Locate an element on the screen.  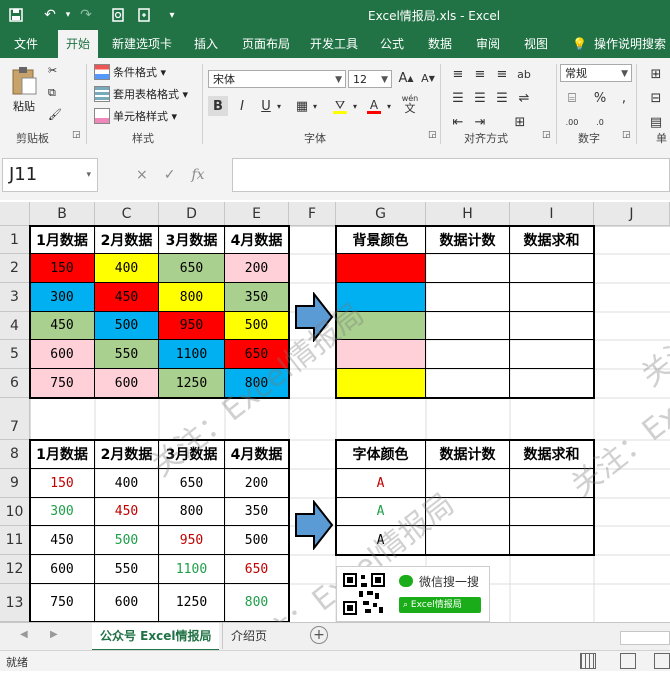
align-top-icon: ≡ is located at coordinates (458, 74).